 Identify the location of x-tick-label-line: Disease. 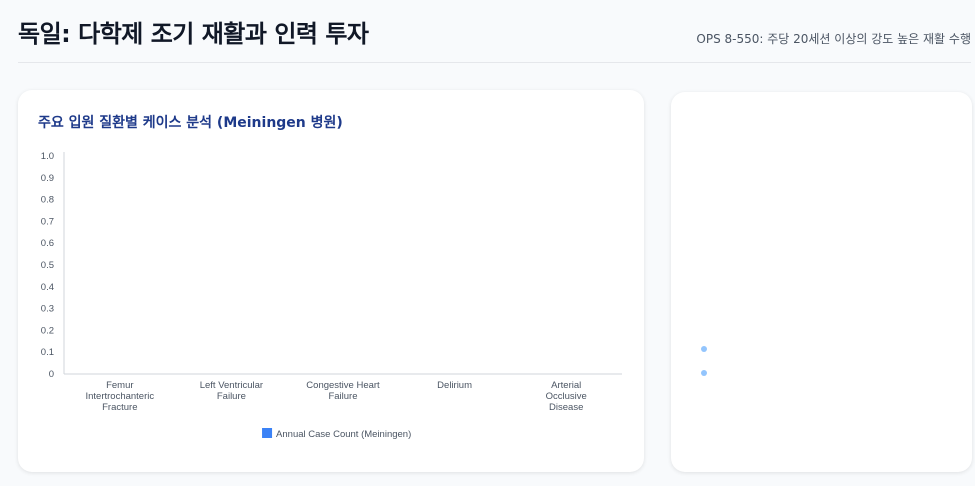
(566, 407).